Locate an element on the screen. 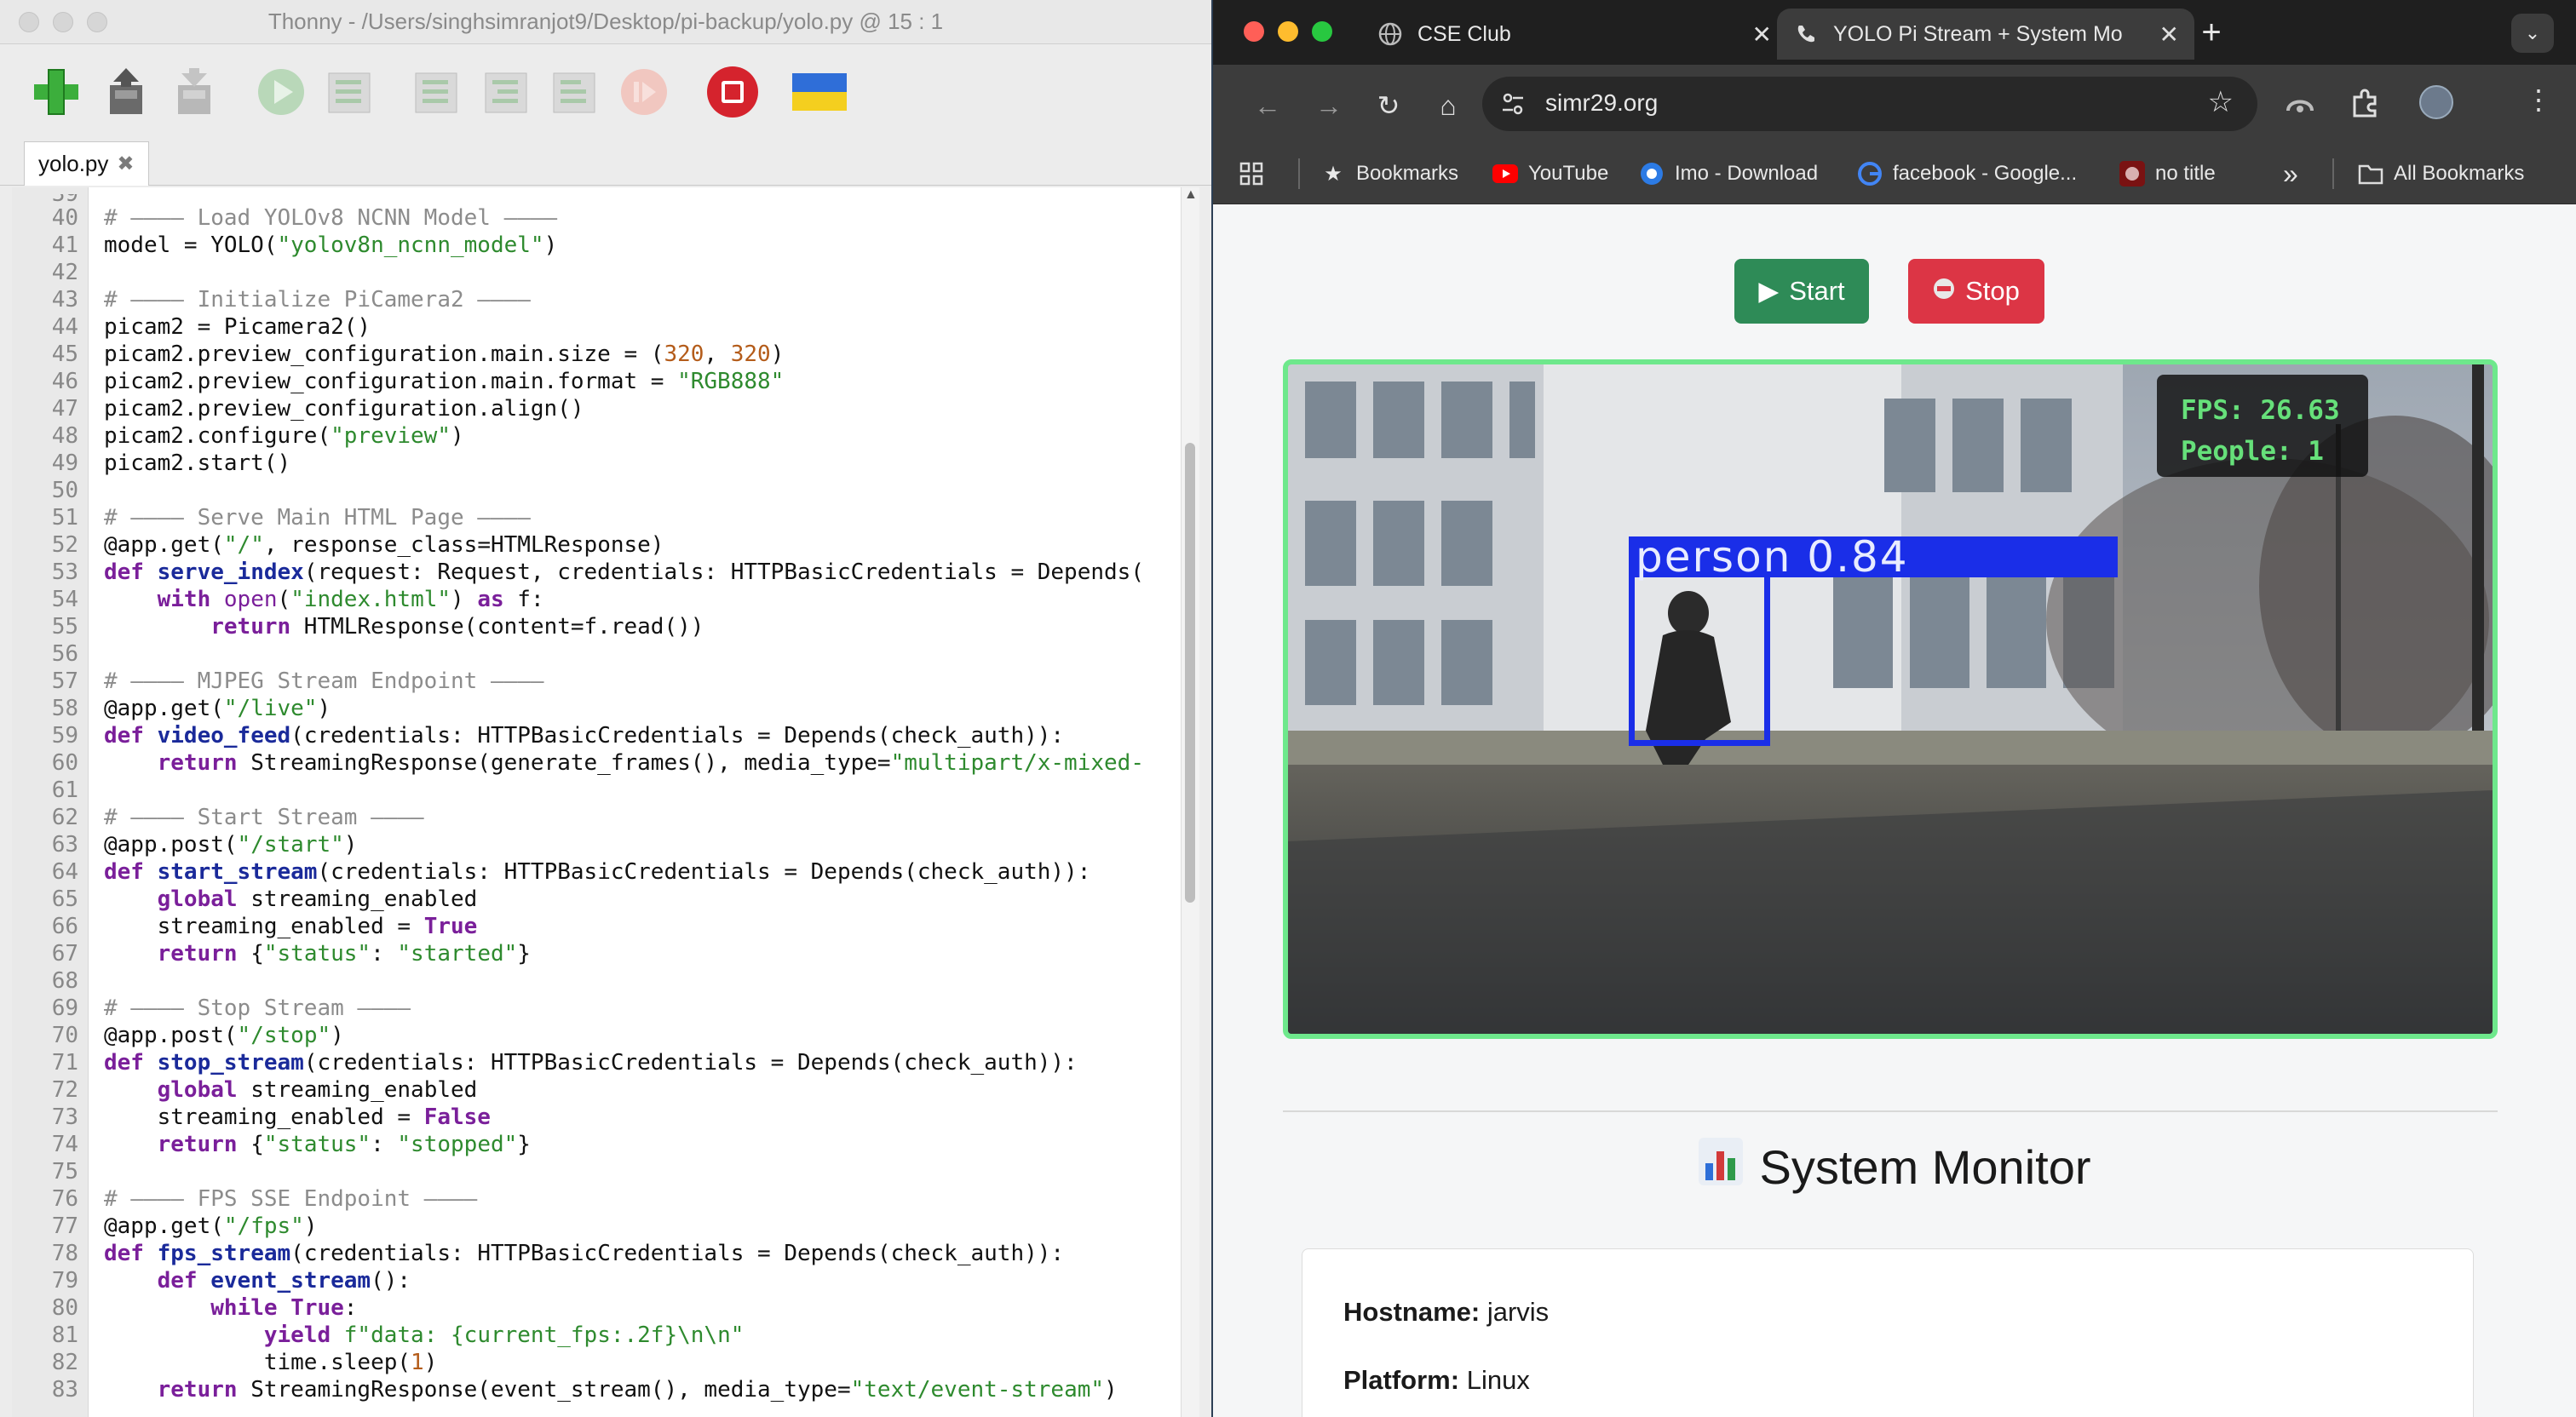  all-bookmarks-button: All Bookmarks is located at coordinates (2441, 173).